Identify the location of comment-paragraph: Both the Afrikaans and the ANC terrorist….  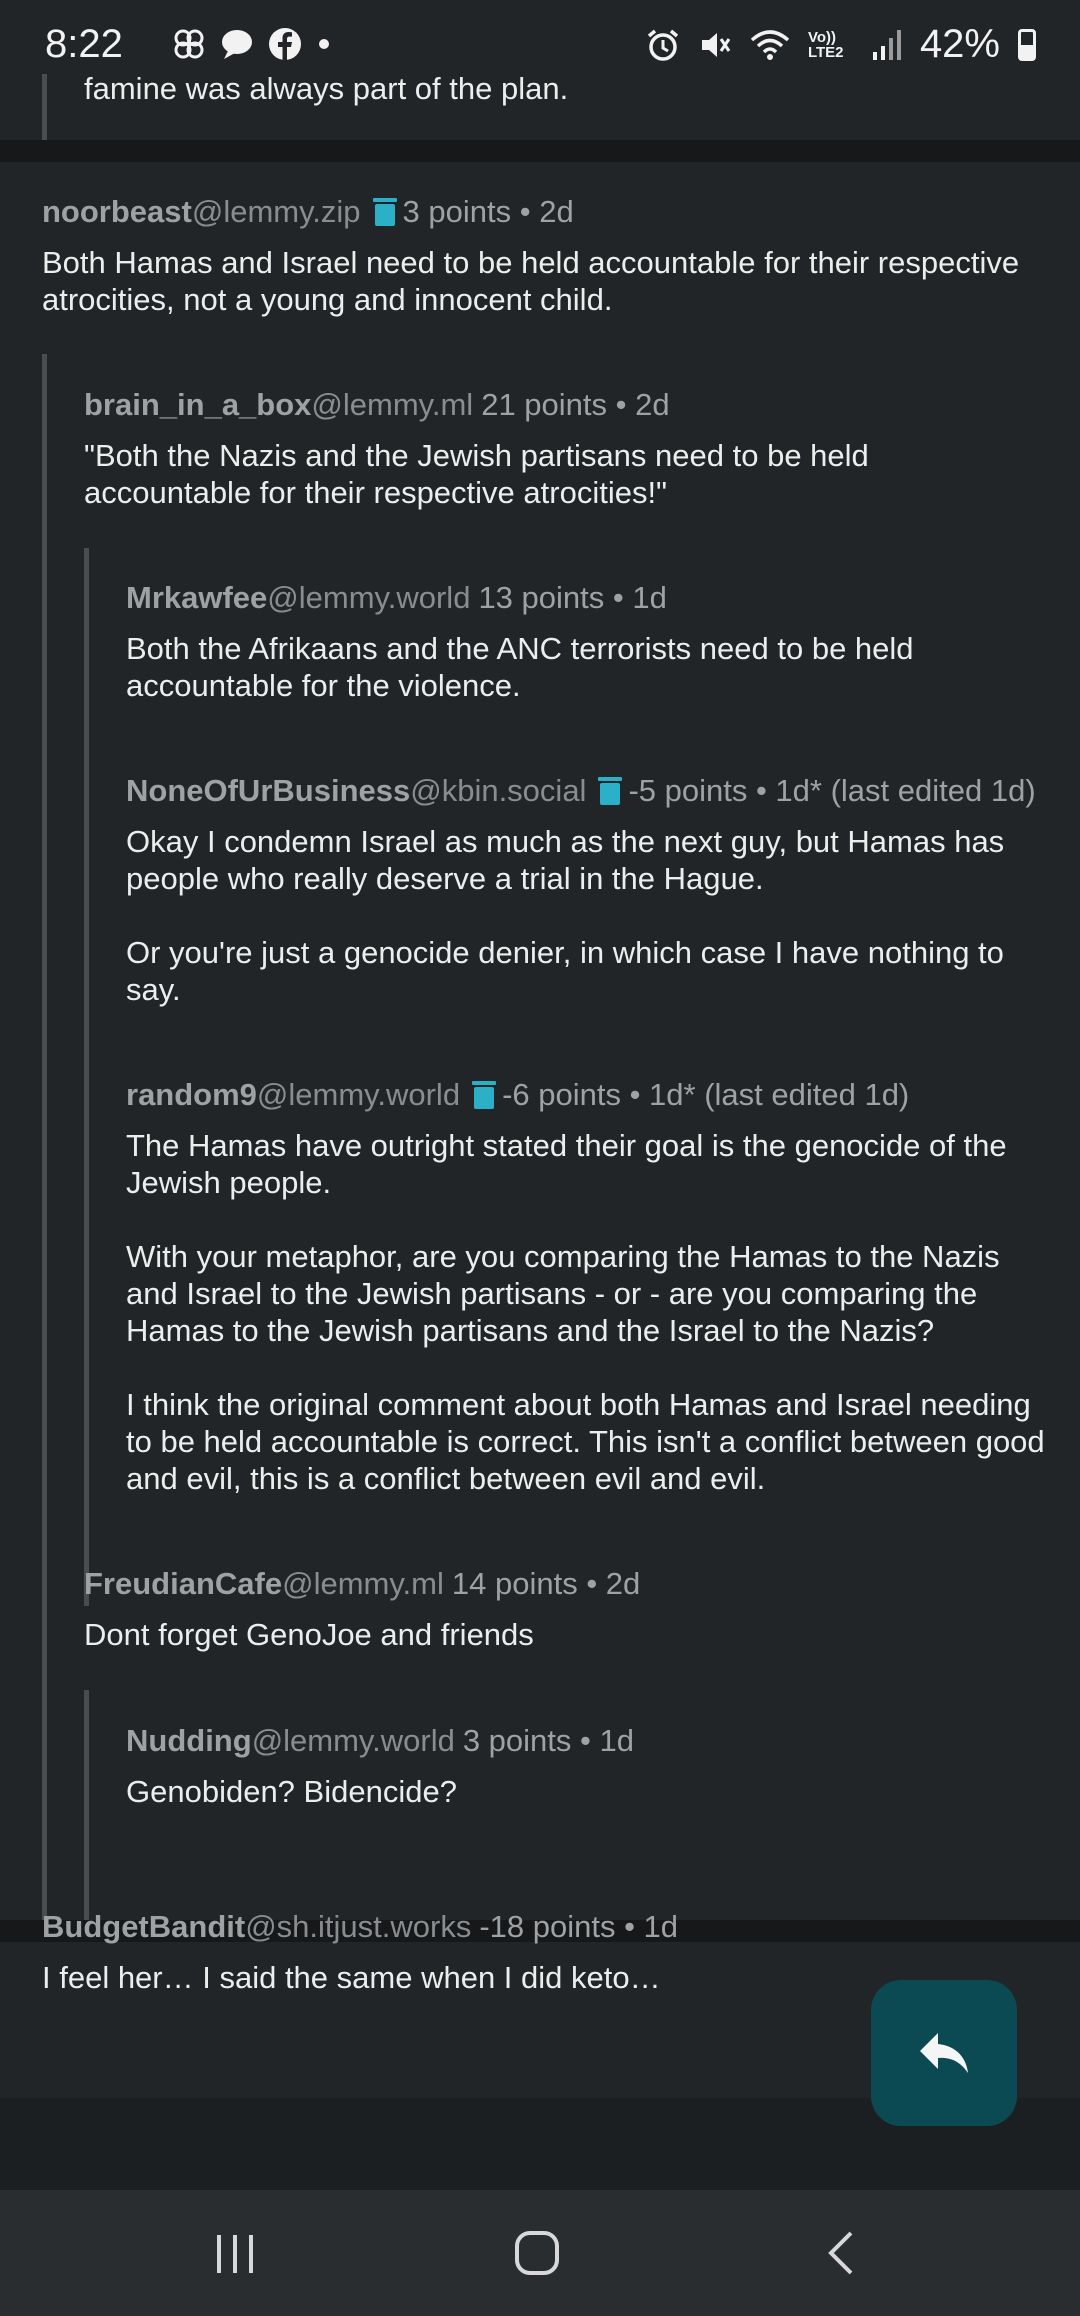
(520, 667).